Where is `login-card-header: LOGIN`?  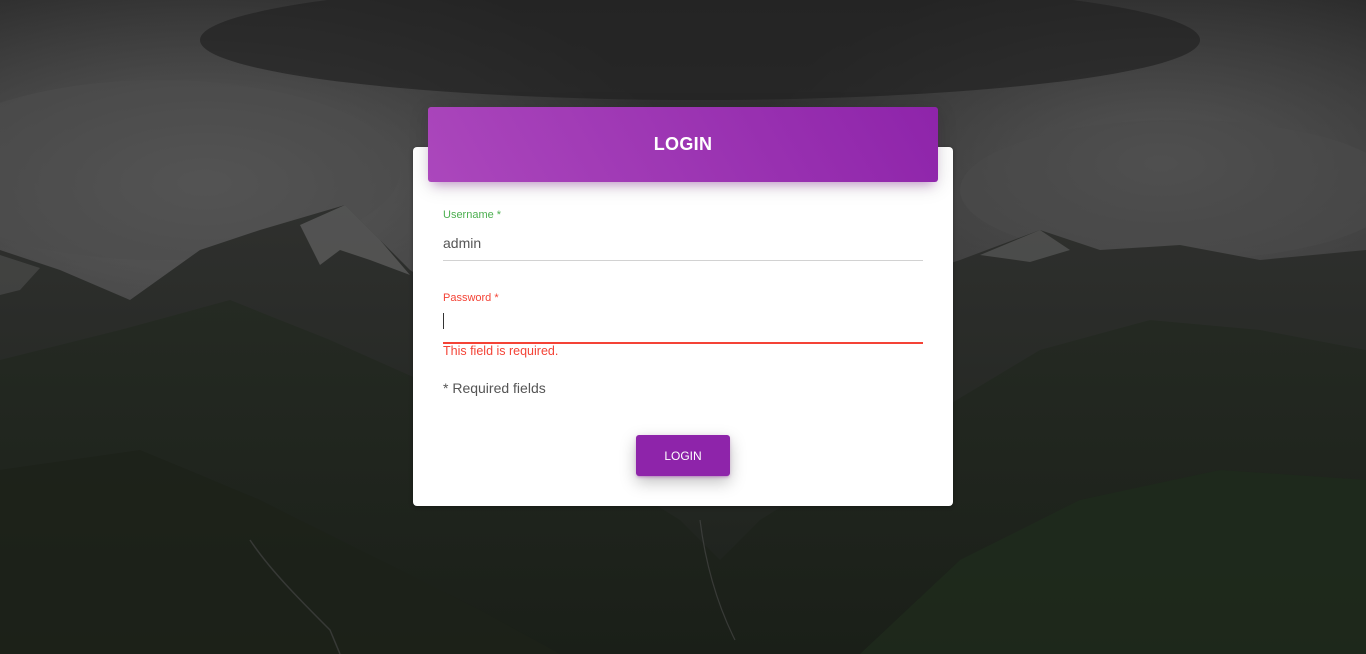 login-card-header: LOGIN is located at coordinates (683, 144).